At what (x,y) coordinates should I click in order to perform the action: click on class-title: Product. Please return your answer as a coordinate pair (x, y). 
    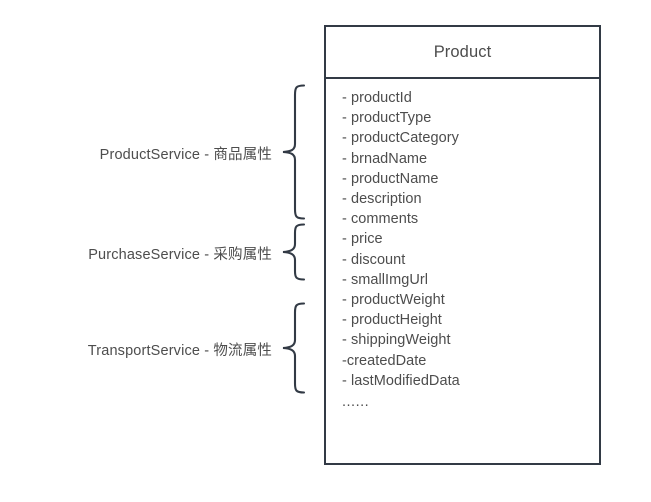
    Looking at the image, I should click on (462, 51).